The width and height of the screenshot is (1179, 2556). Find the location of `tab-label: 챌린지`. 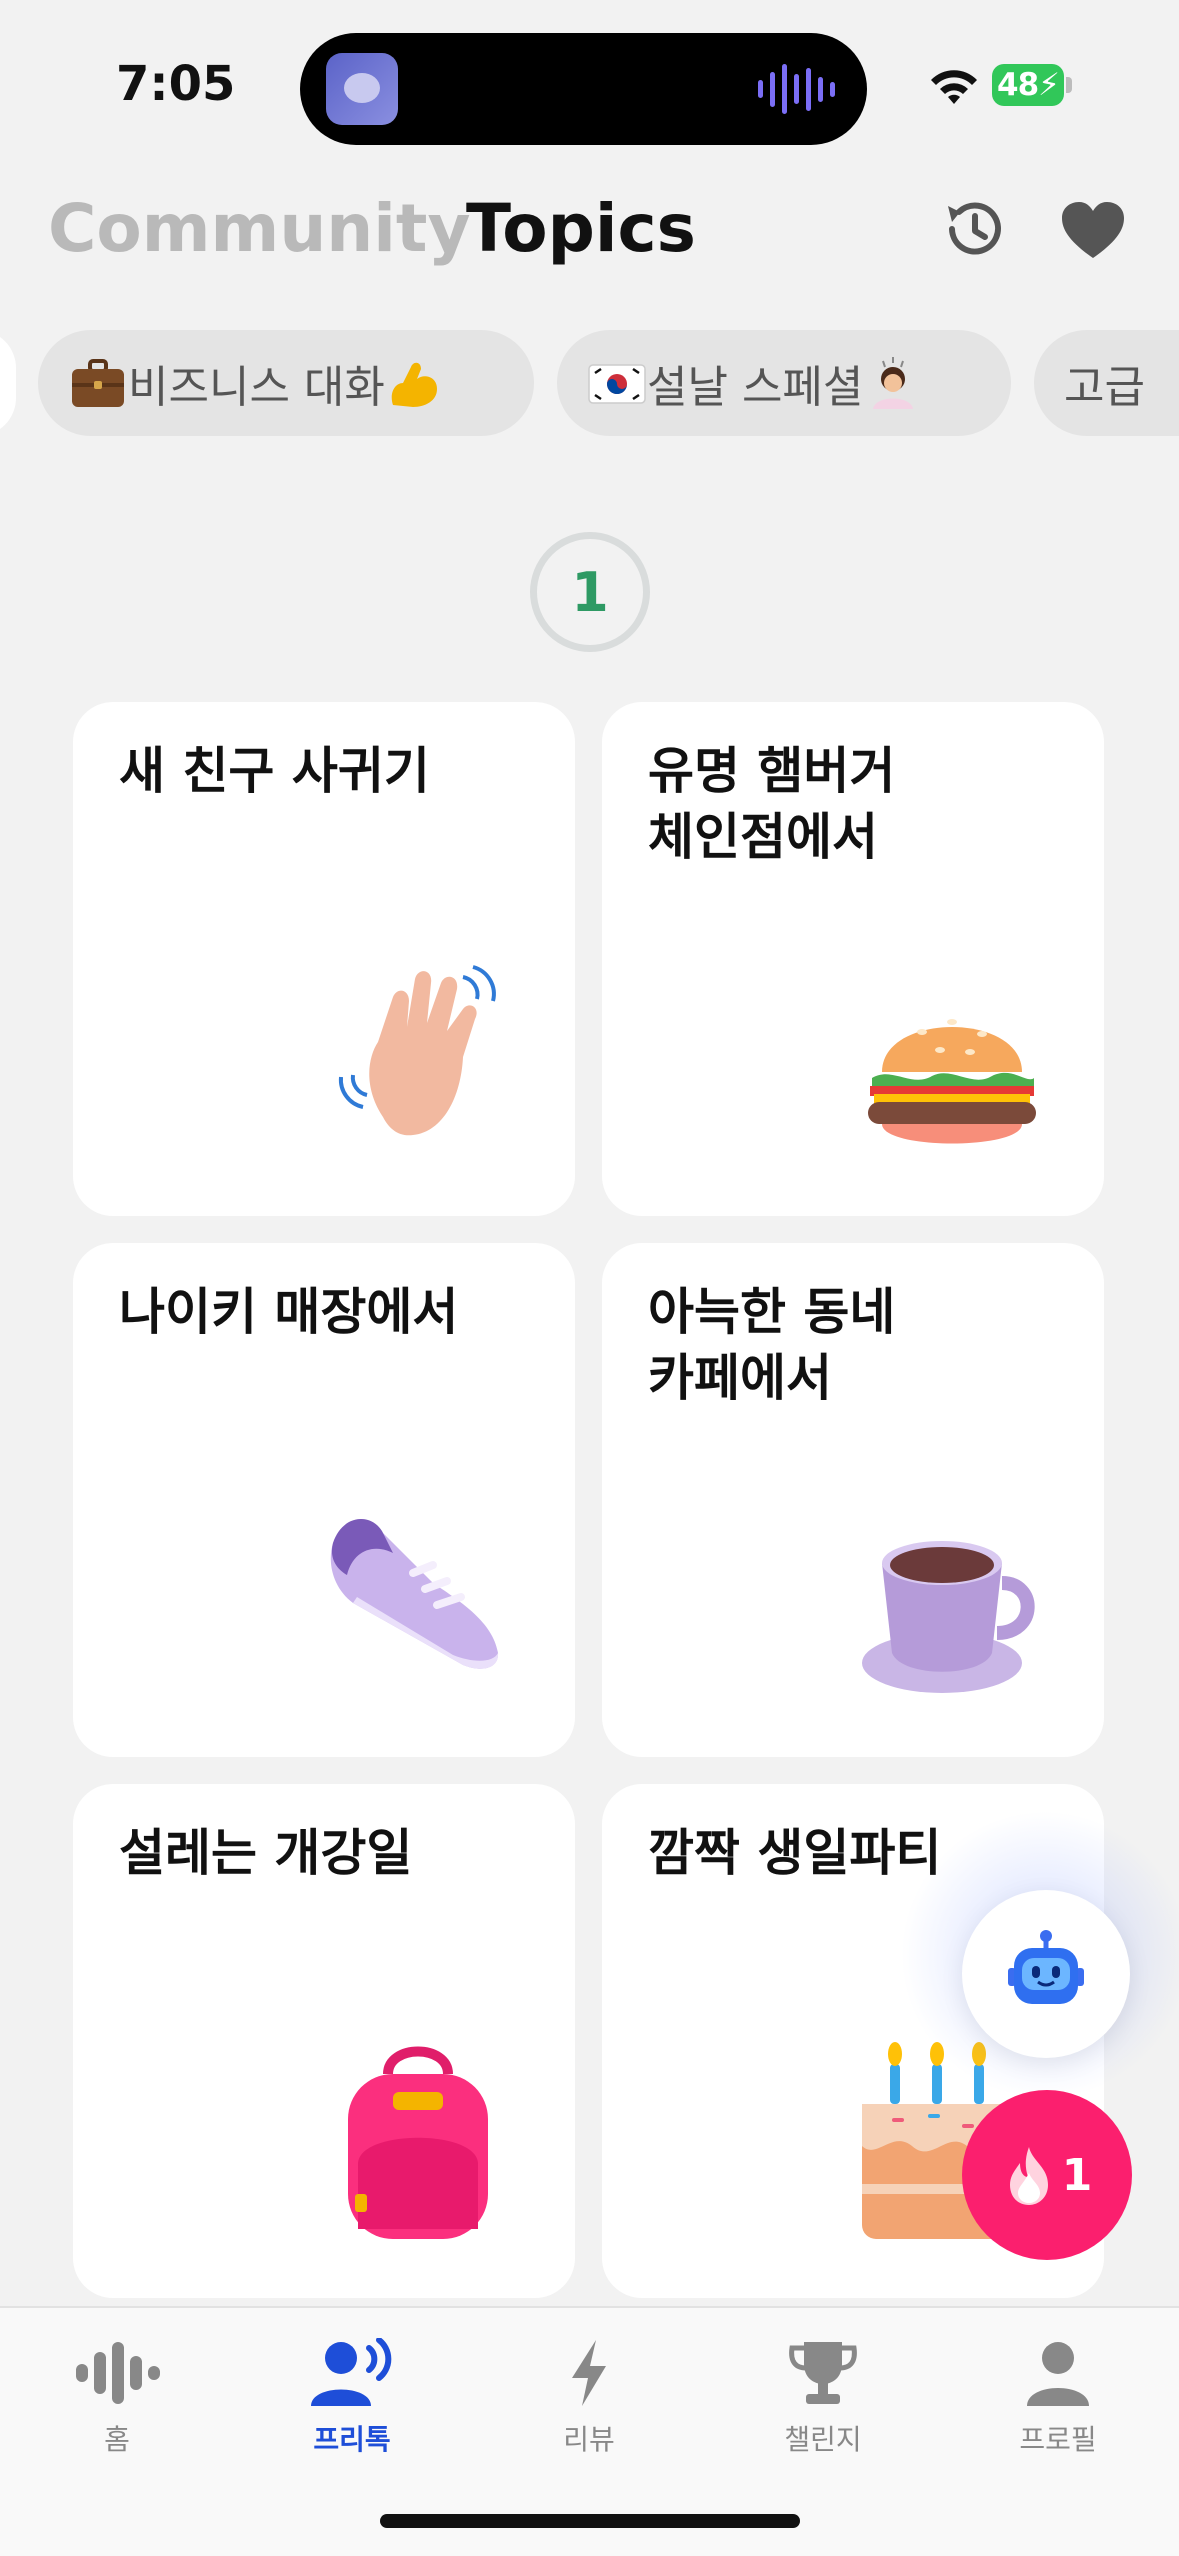

tab-label: 챌린지 is located at coordinates (823, 2439).